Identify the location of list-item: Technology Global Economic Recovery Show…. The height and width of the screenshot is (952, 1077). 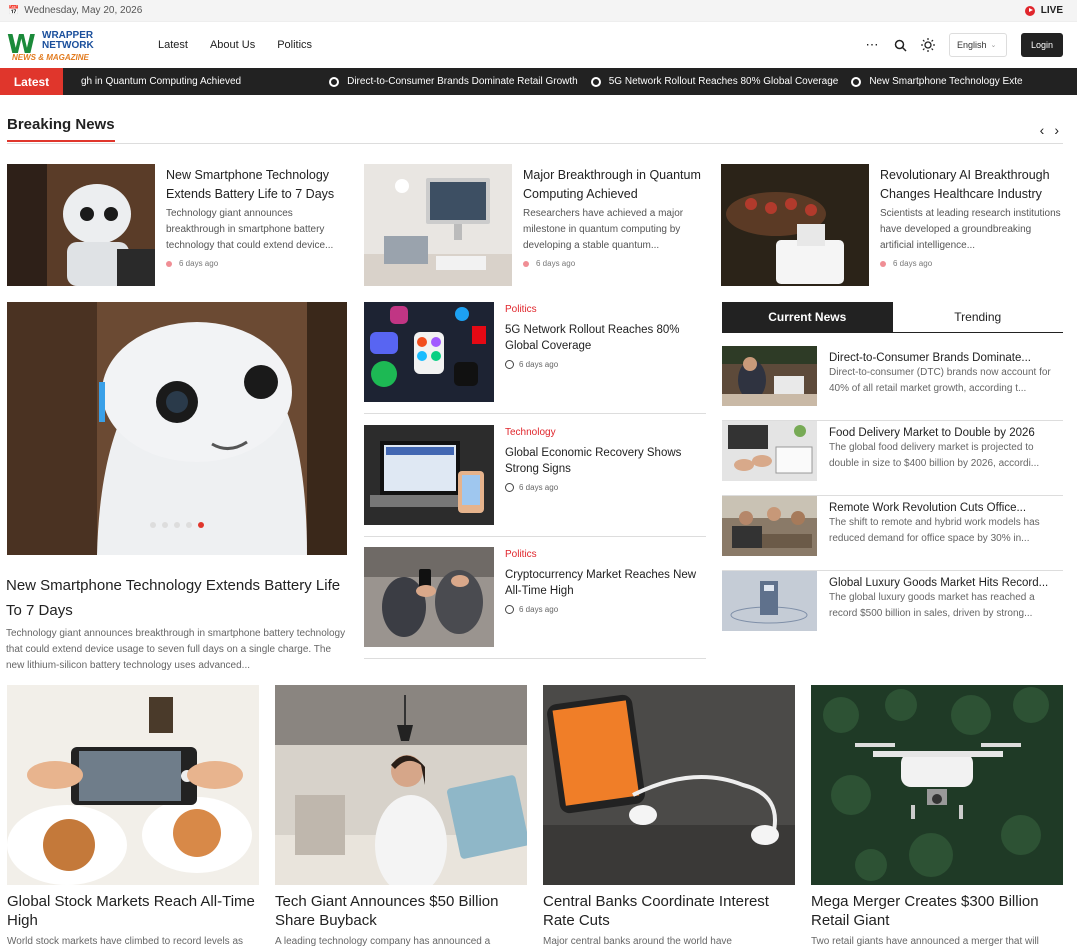
(535, 481).